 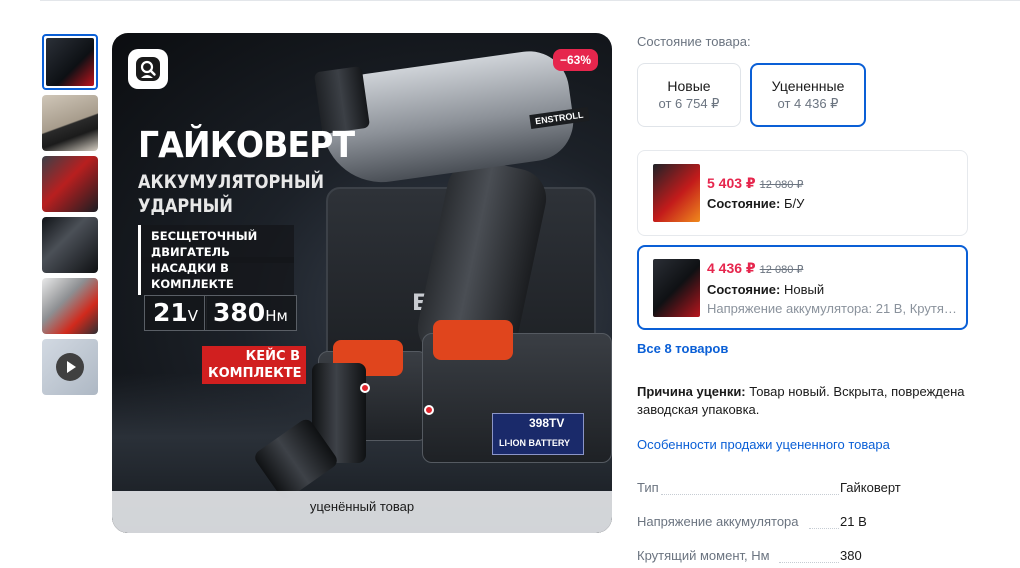 I want to click on characteristic-key: Крутящий момент, Нм, so click(x=704, y=555).